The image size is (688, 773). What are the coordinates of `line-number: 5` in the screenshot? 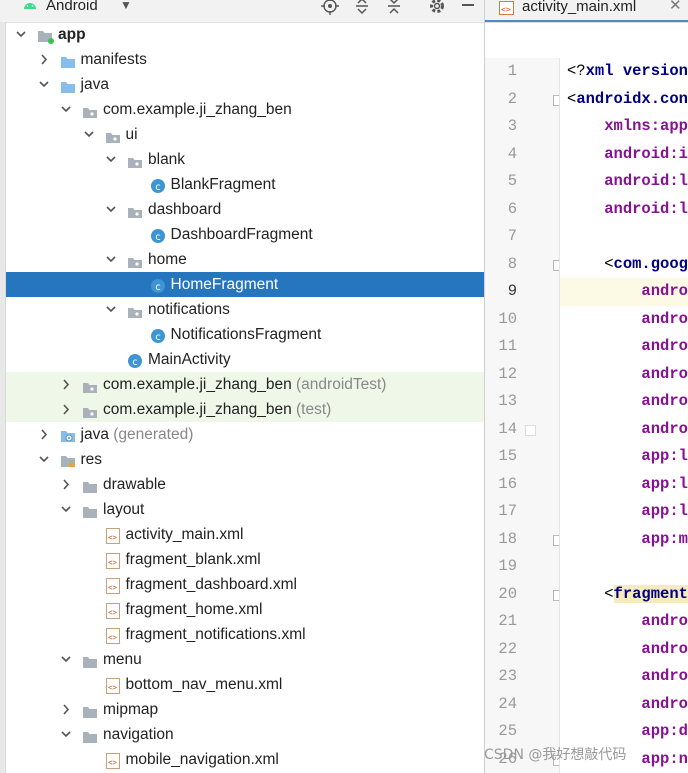 It's located at (512, 181).